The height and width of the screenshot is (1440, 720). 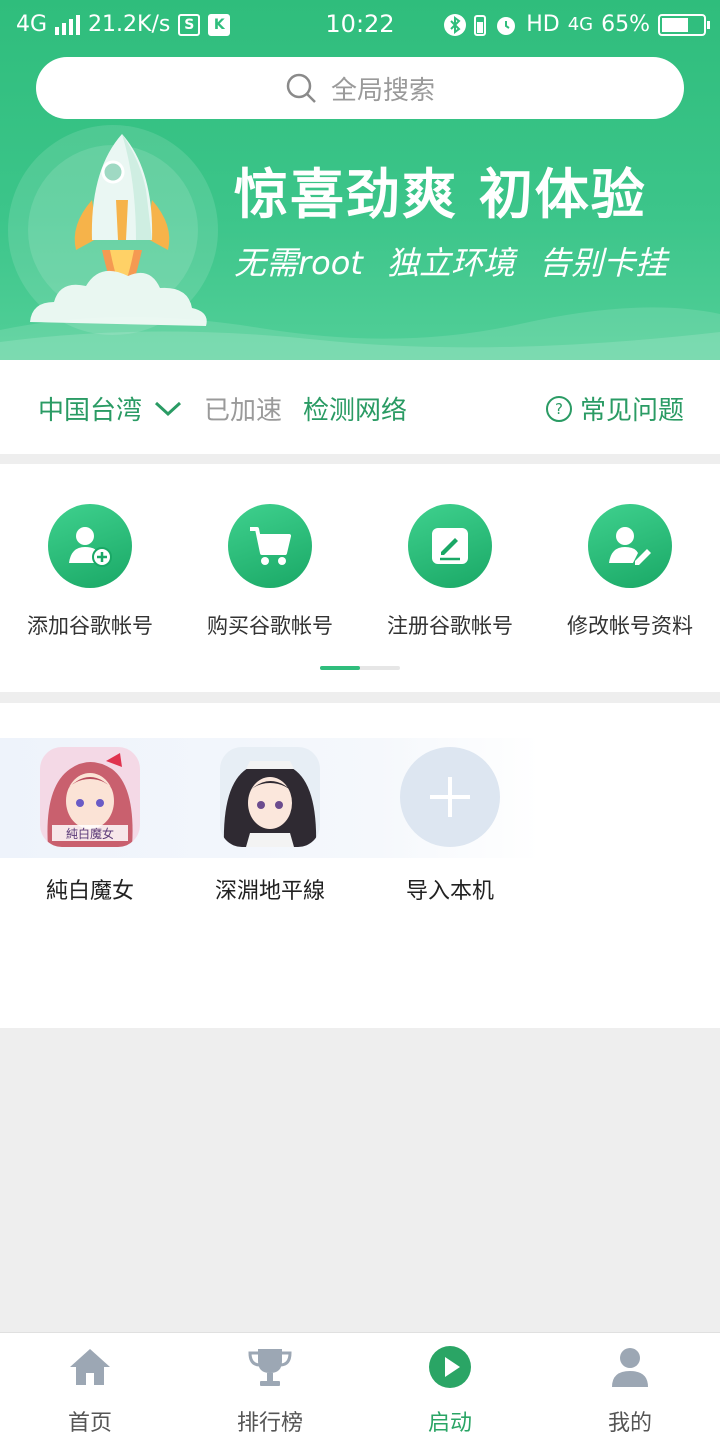 What do you see at coordinates (270, 626) in the screenshot?
I see `action-label: 购买谷歌帐号` at bounding box center [270, 626].